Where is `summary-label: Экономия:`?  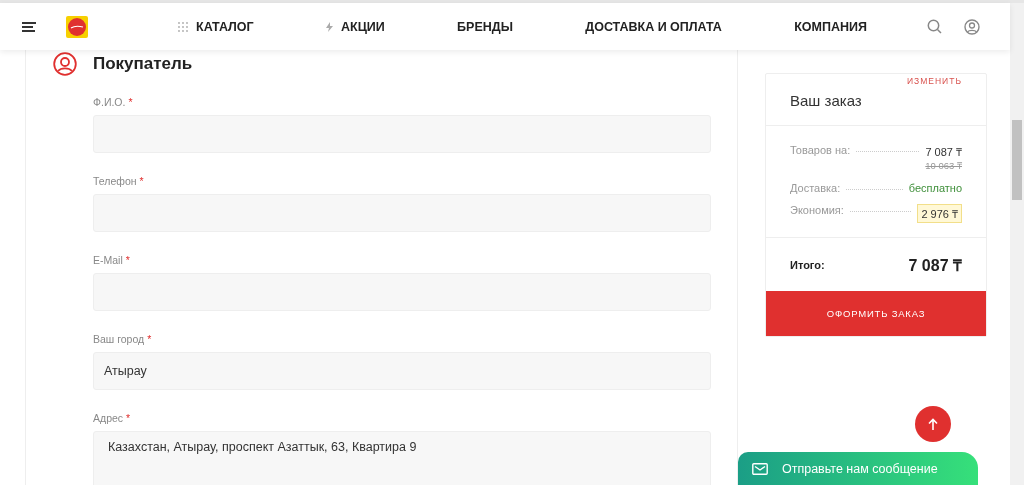 summary-label: Экономия: is located at coordinates (817, 210).